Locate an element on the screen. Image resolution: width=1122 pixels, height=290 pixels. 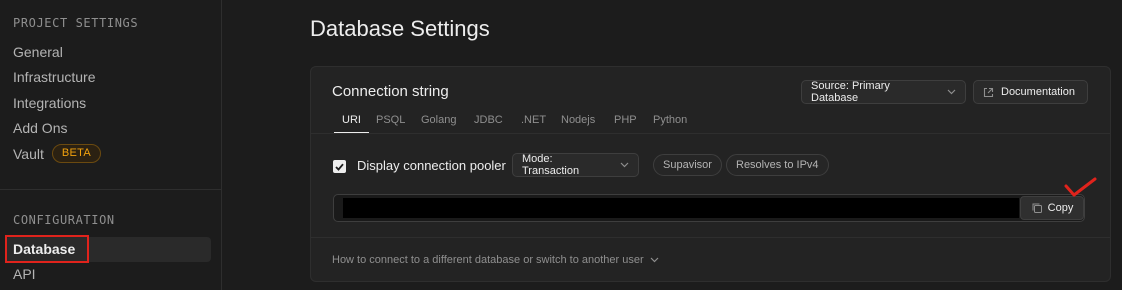
connection-string-field: Copy is located at coordinates (709, 208).